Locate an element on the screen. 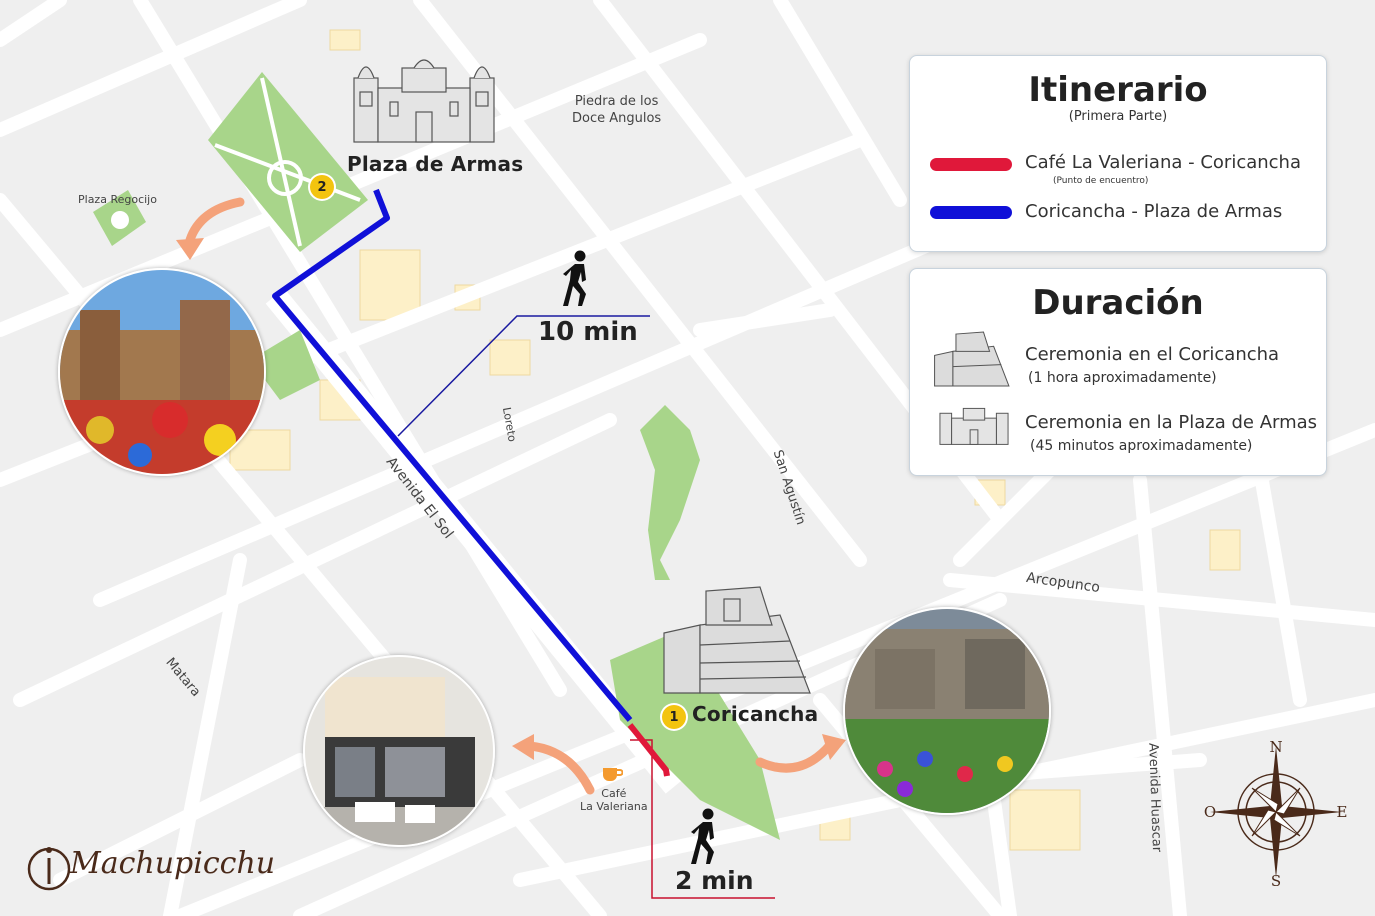 This screenshot has width=1375, height=916. legend-label-blue: Coricancha - Plaza de Armas is located at coordinates (1154, 211).